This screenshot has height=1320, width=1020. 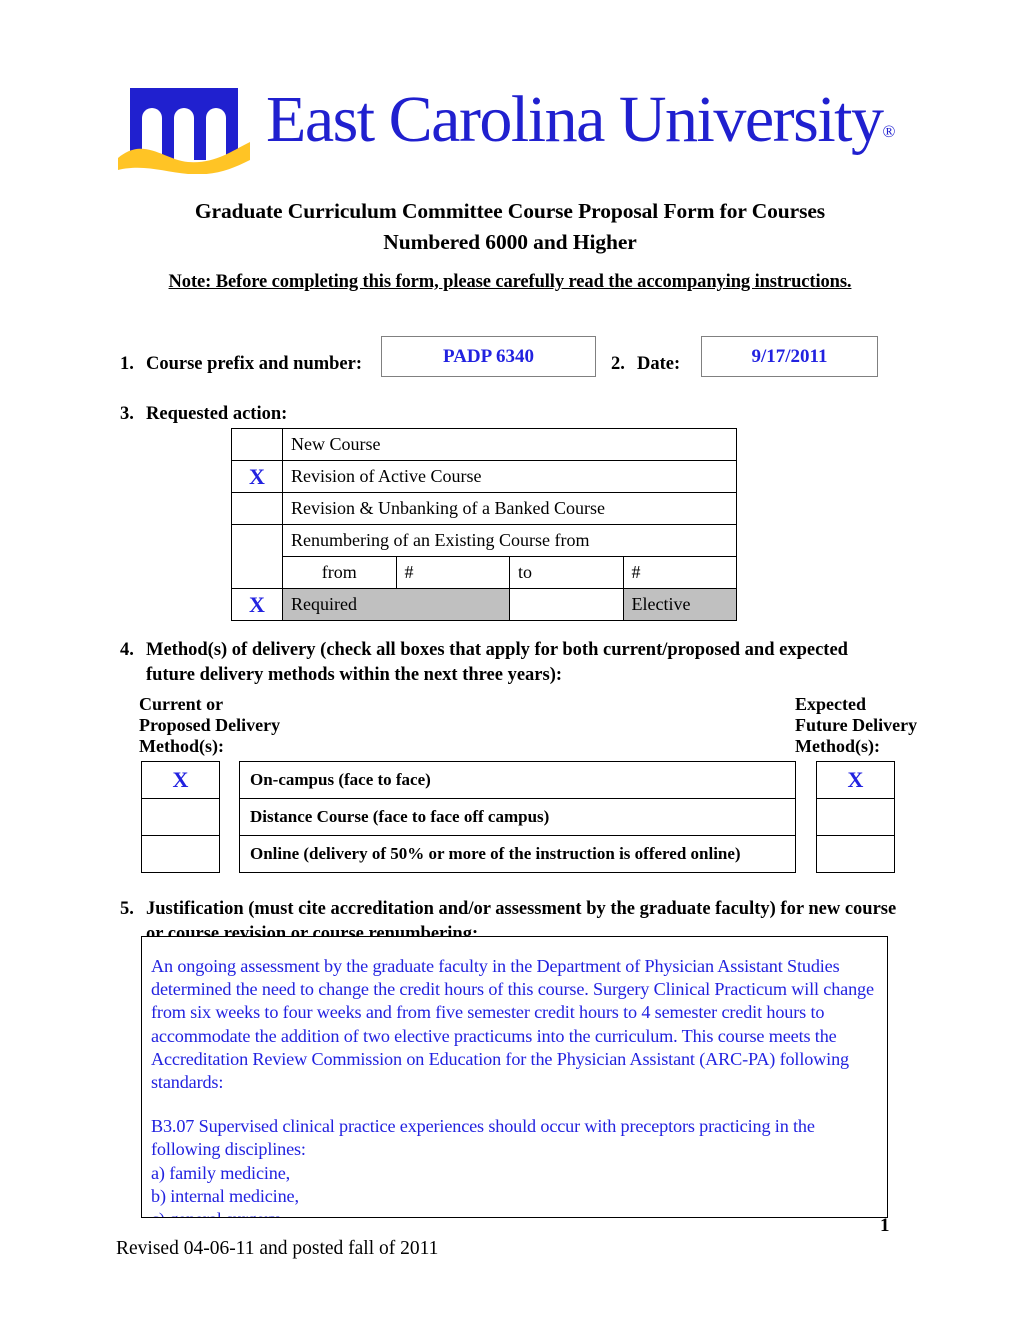 I want to click on checkbox-future-on-campus: X, so click(x=855, y=780).